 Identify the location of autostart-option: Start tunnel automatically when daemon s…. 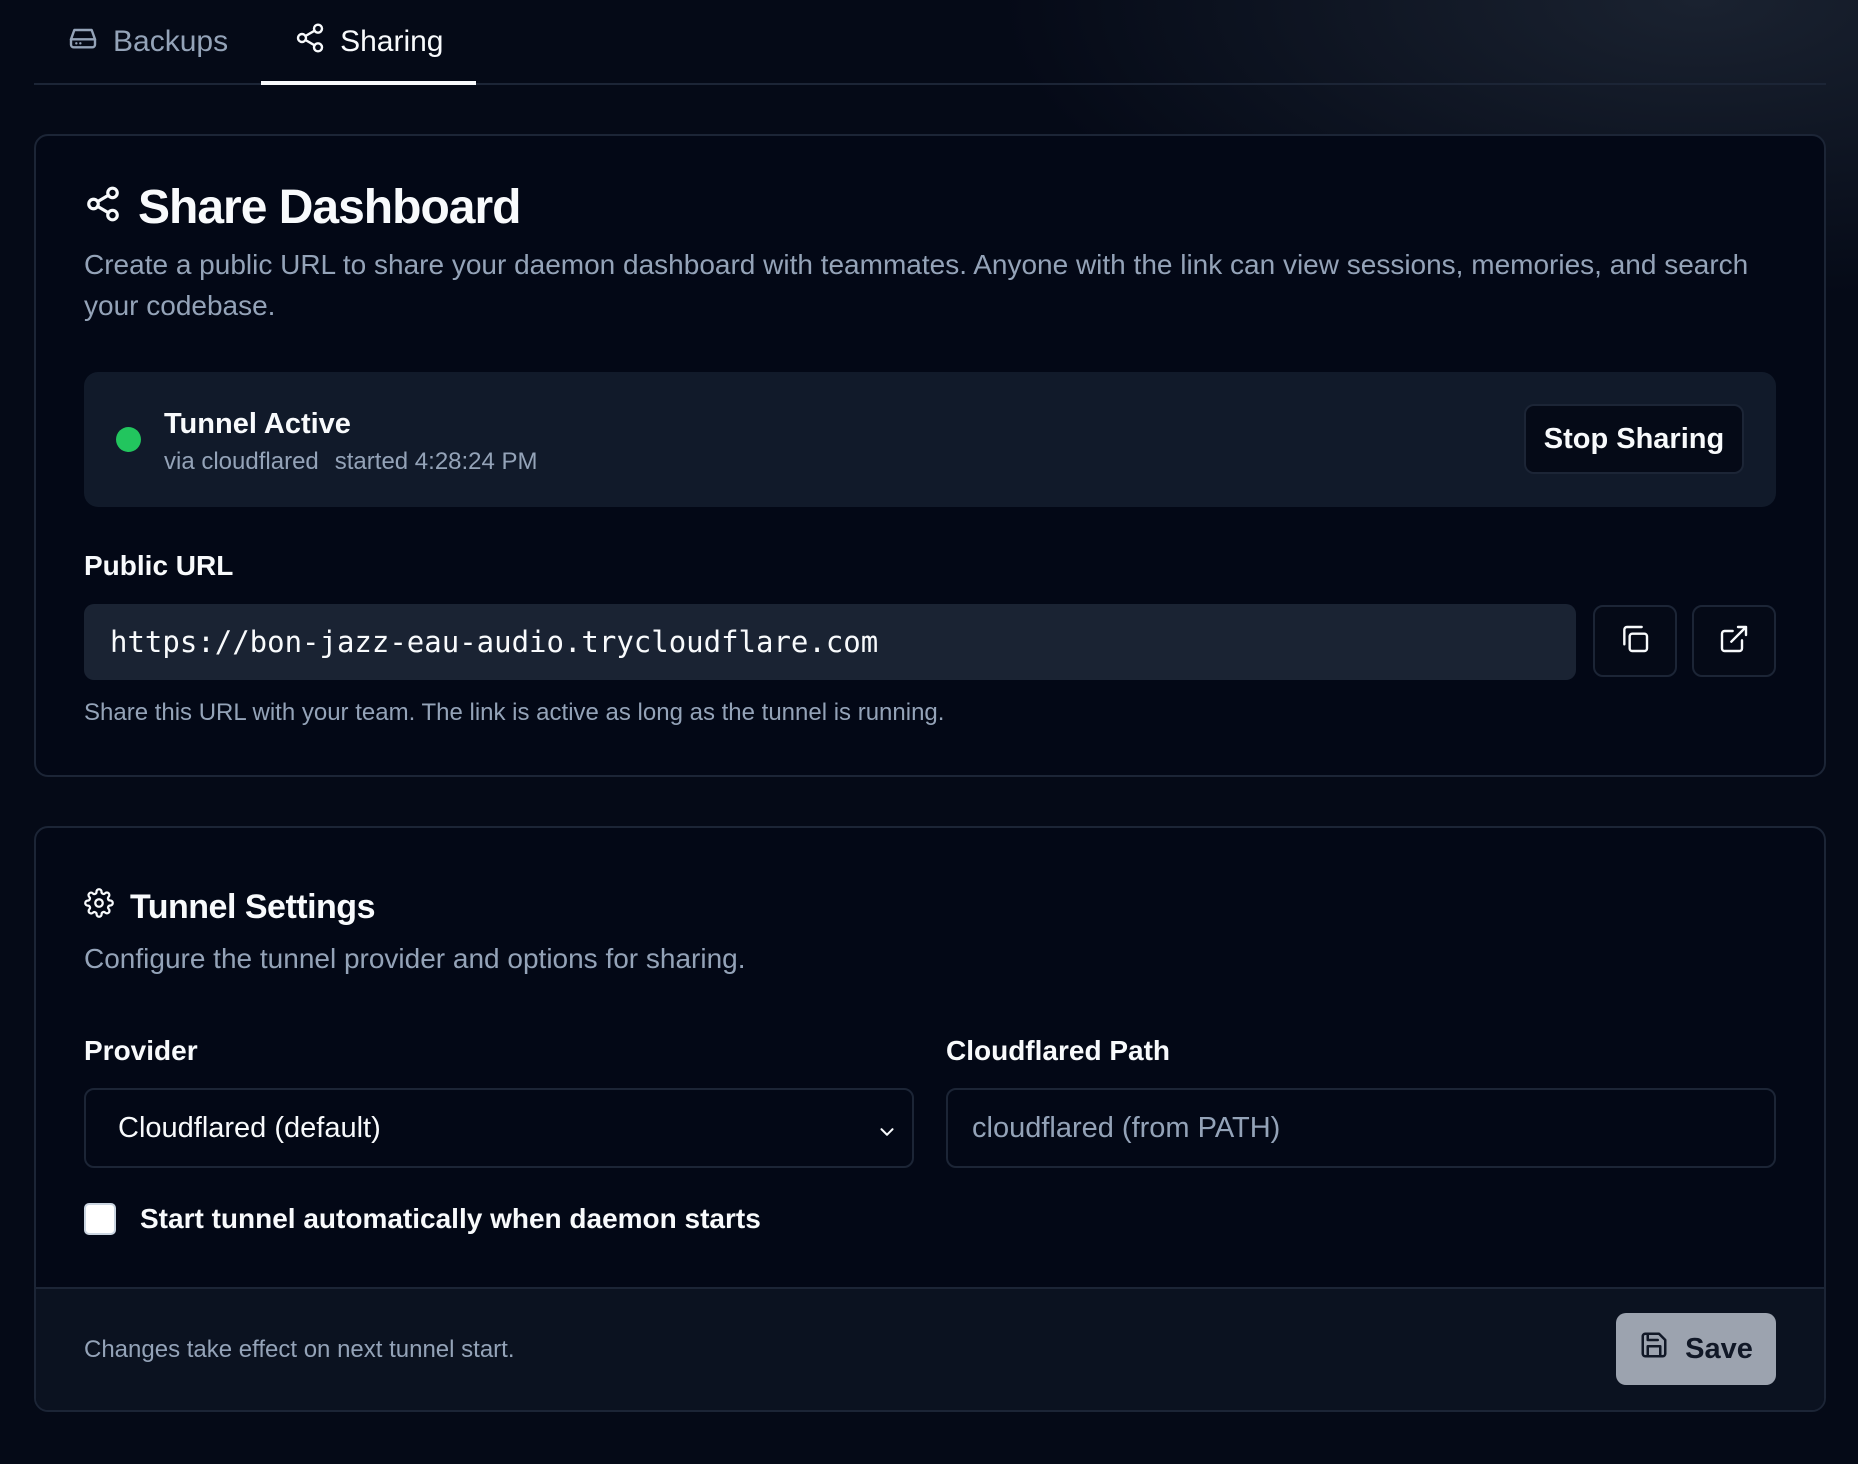
(422, 1219).